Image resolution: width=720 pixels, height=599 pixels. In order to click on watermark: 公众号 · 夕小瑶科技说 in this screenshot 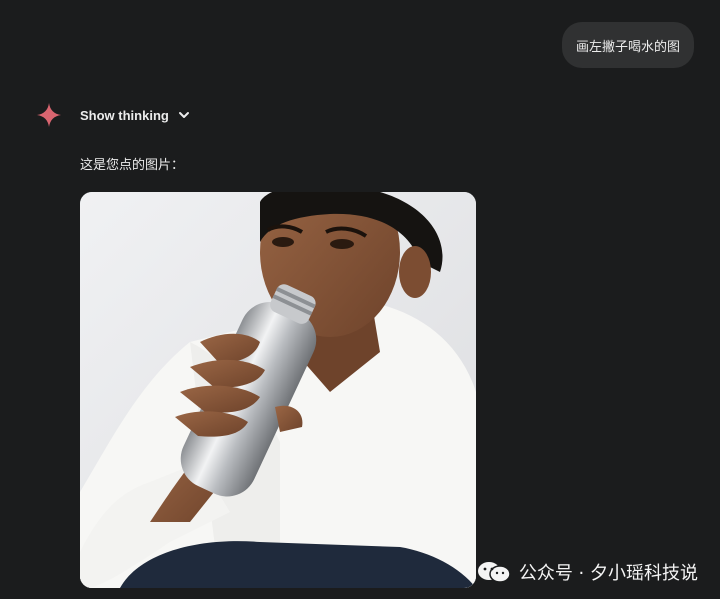, I will do `click(587, 572)`.